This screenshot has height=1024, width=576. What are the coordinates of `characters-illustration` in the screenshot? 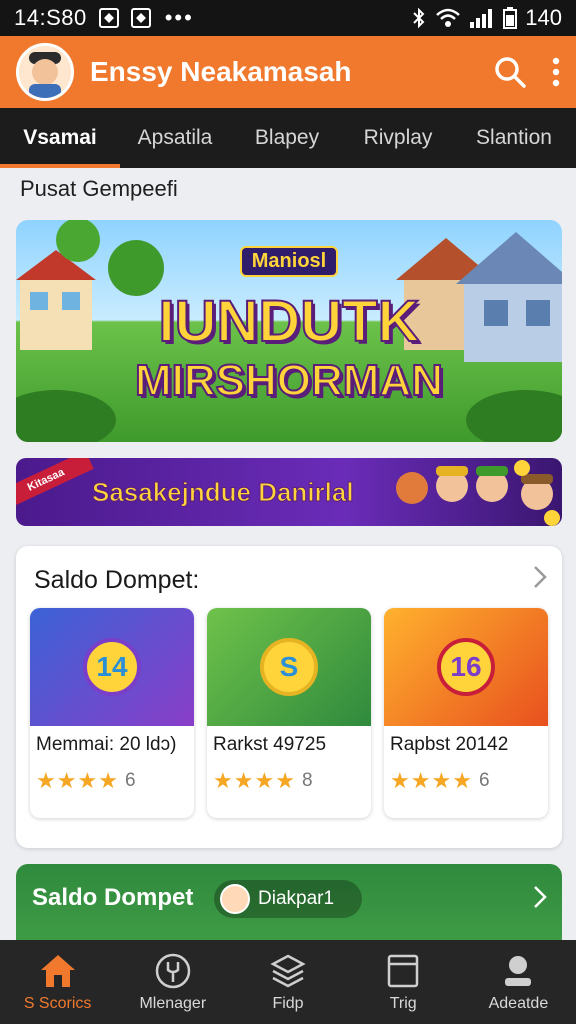 It's located at (478, 493).